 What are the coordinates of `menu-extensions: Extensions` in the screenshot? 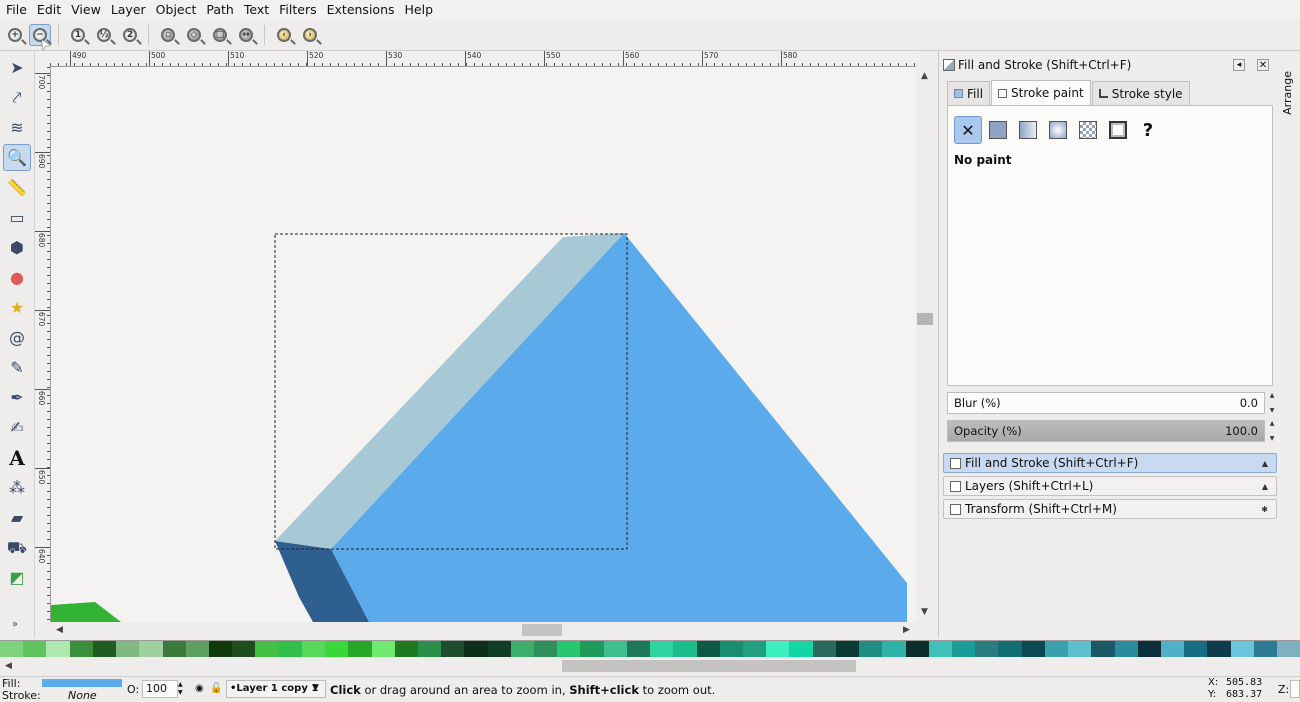 It's located at (361, 10).